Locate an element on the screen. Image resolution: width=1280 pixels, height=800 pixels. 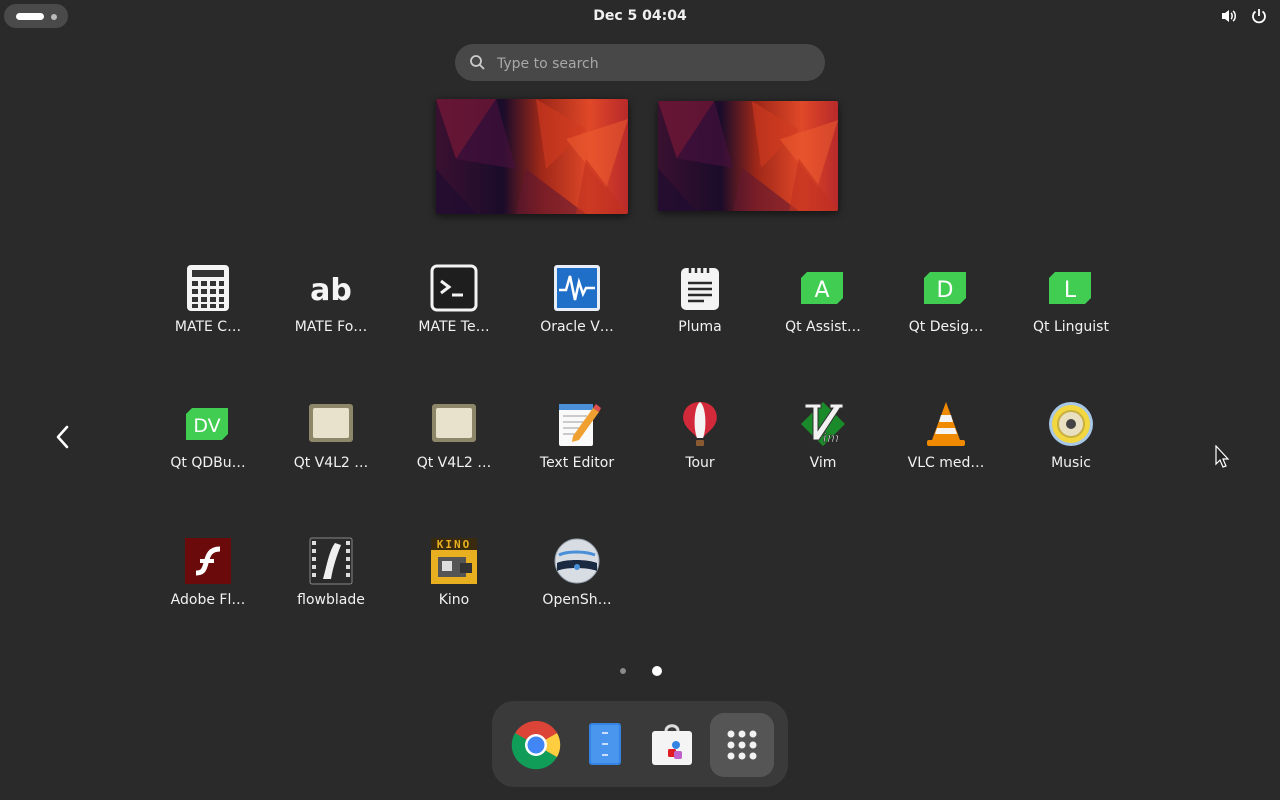
qt-assistant-icon: A is located at coordinates (823, 288).